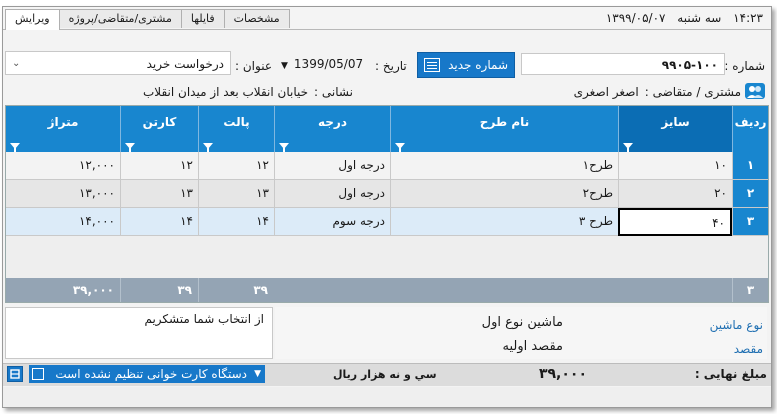 This screenshot has height=414, width=777. What do you see at coordinates (744, 66) in the screenshot?
I see `number-label: شماره :` at bounding box center [744, 66].